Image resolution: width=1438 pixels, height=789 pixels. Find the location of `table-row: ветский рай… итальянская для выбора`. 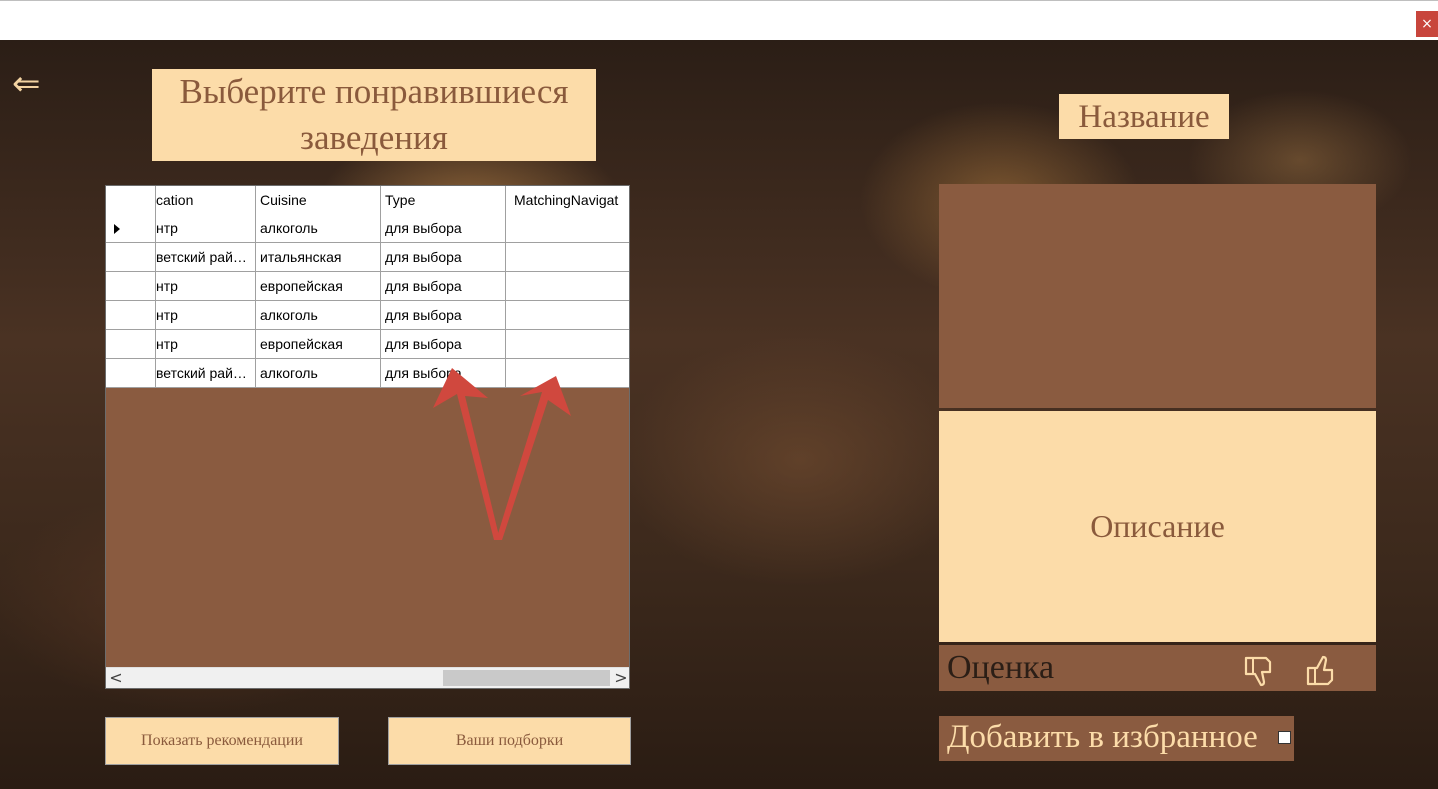

table-row: ветский рай… итальянская для выбора is located at coordinates (367, 257).